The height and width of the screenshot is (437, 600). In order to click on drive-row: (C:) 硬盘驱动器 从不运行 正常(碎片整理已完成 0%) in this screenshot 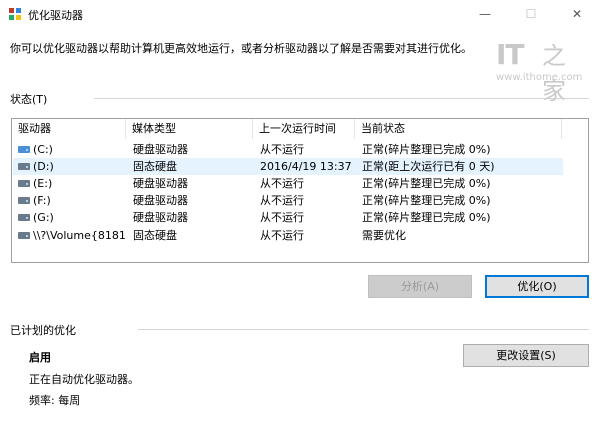, I will do `click(288, 149)`.